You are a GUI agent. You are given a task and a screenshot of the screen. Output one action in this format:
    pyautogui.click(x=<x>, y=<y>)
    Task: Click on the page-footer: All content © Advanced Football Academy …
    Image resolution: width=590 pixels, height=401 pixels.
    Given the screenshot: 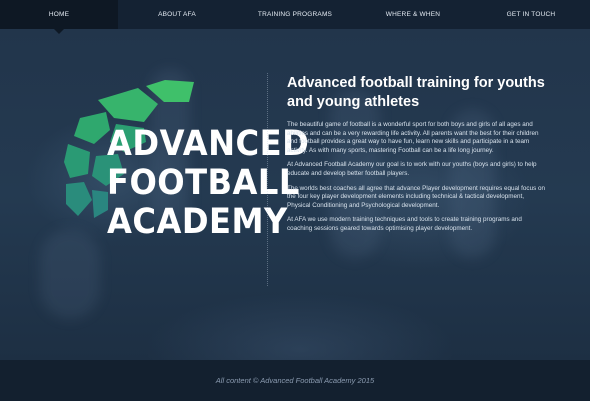 What is the action you would take?
    pyautogui.click(x=295, y=380)
    